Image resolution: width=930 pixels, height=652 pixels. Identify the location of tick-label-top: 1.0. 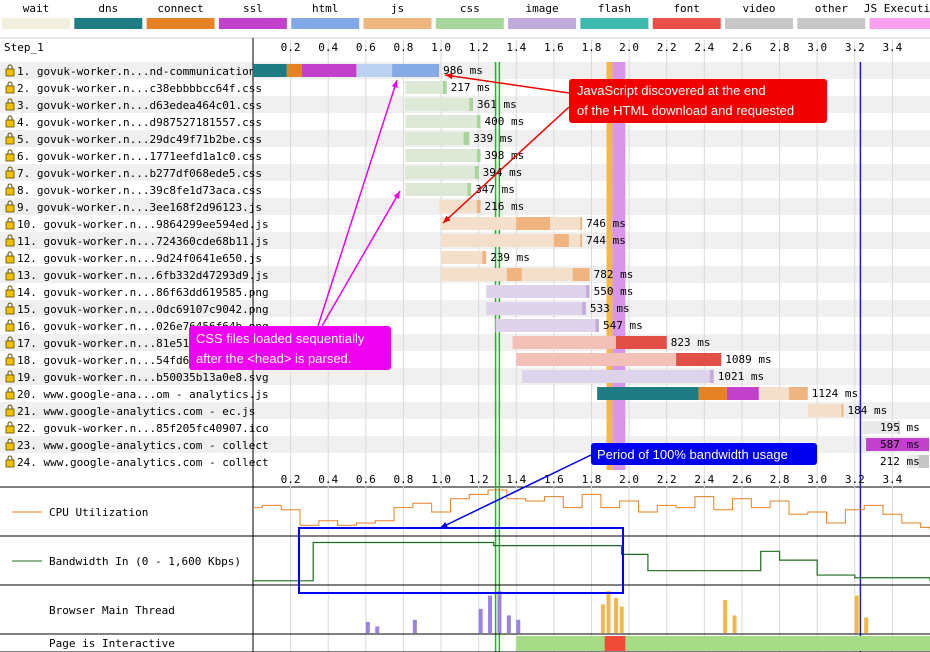
(441, 47).